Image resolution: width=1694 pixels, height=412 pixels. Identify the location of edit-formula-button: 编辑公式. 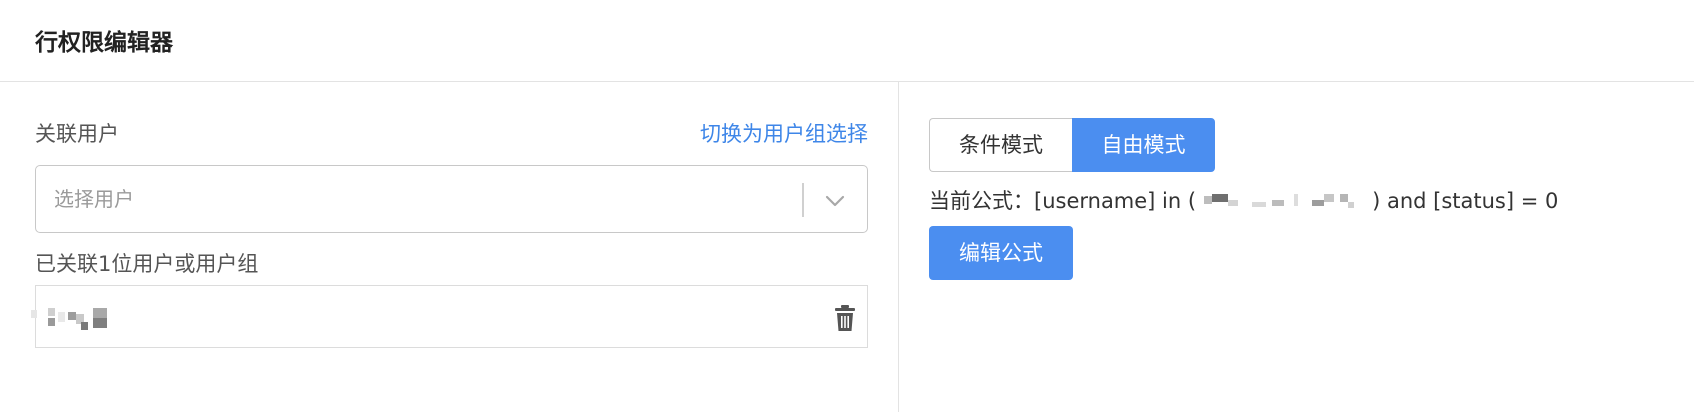
(1001, 253).